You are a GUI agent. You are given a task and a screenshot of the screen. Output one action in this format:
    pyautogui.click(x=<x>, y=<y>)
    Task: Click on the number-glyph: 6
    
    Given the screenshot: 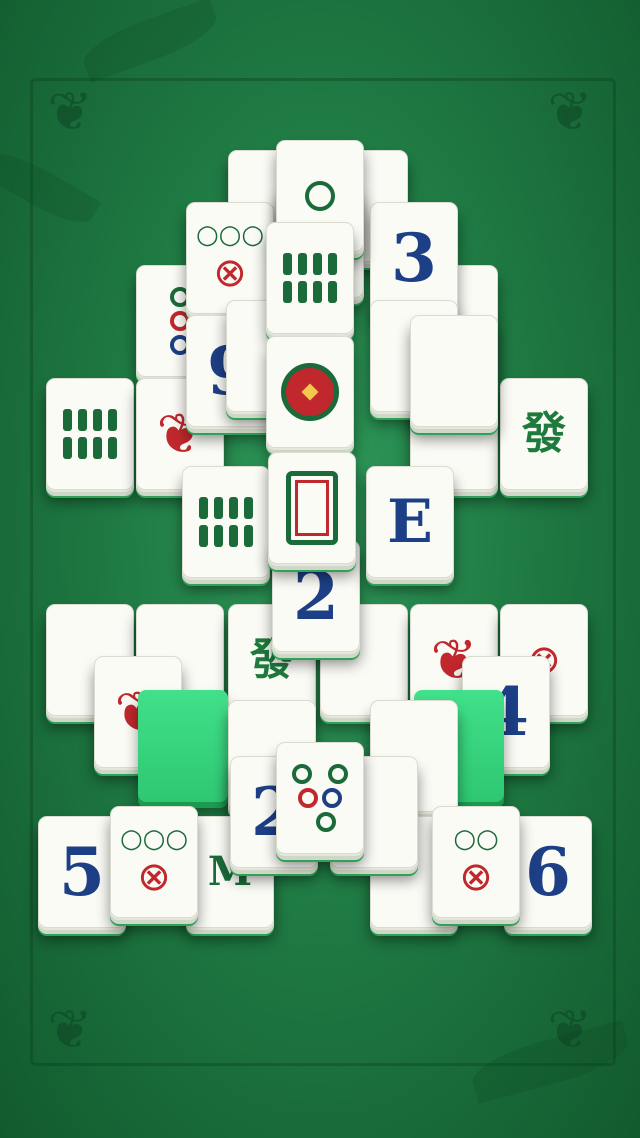 What is the action you would take?
    pyautogui.click(x=548, y=872)
    